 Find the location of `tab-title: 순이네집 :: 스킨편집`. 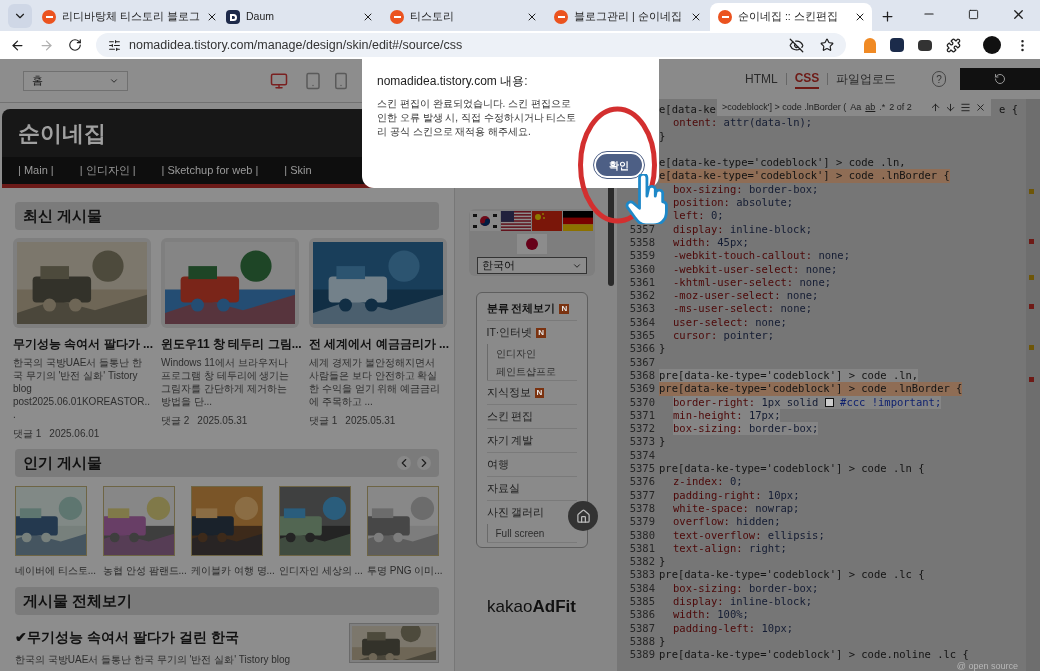

tab-title: 순이네집 :: 스킨편집 is located at coordinates (788, 17).